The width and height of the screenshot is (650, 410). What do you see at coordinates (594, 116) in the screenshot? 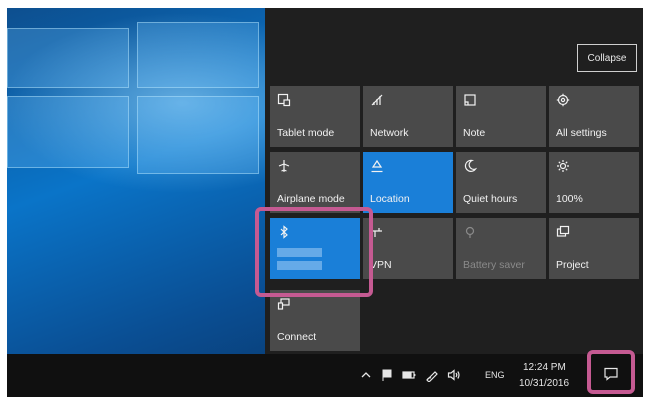
I see `tile-all-settings: All settings` at bounding box center [594, 116].